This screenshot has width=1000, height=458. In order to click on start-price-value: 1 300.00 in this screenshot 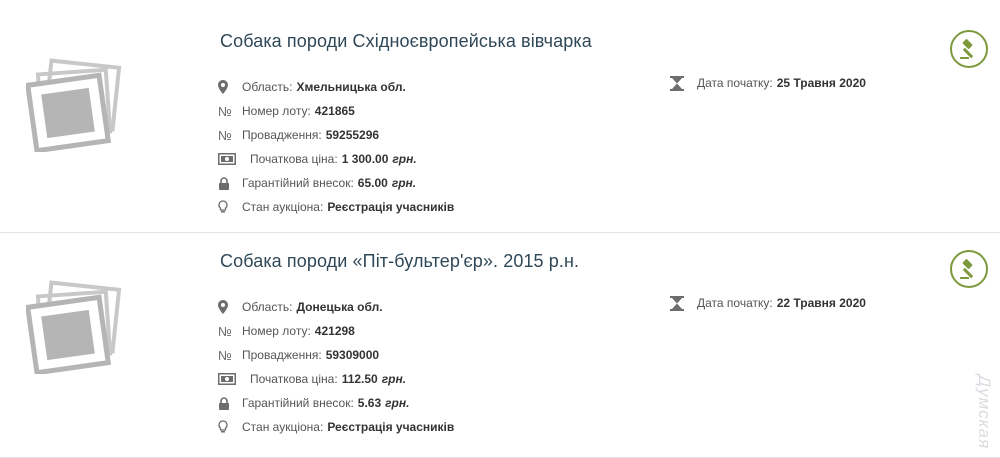, I will do `click(365, 159)`.